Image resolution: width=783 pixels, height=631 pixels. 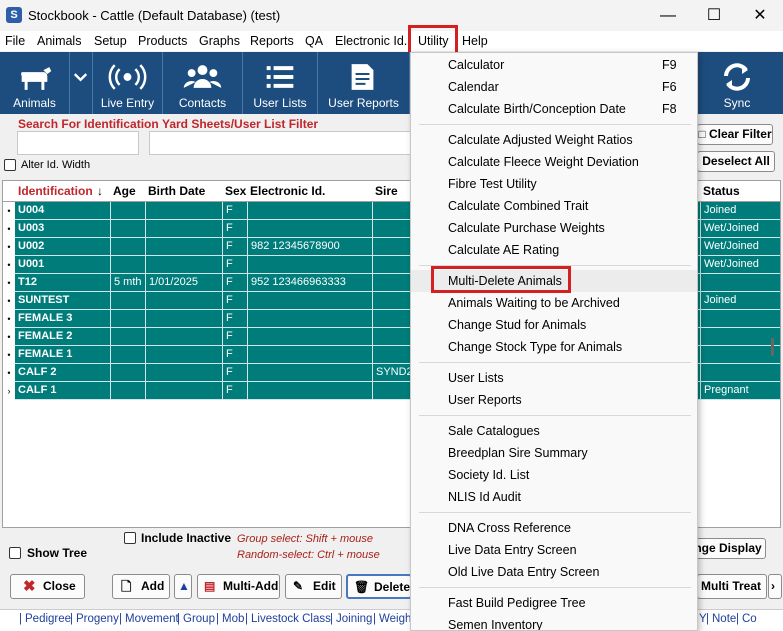 What do you see at coordinates (10, 165) in the screenshot?
I see `alter-id-width-checkbox` at bounding box center [10, 165].